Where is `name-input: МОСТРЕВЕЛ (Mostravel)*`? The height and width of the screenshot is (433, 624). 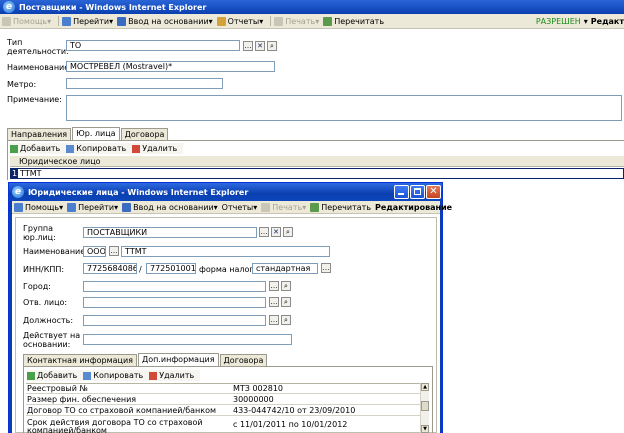
name-input: МОСТРЕВЕЛ (Mostravel)* is located at coordinates (170, 66).